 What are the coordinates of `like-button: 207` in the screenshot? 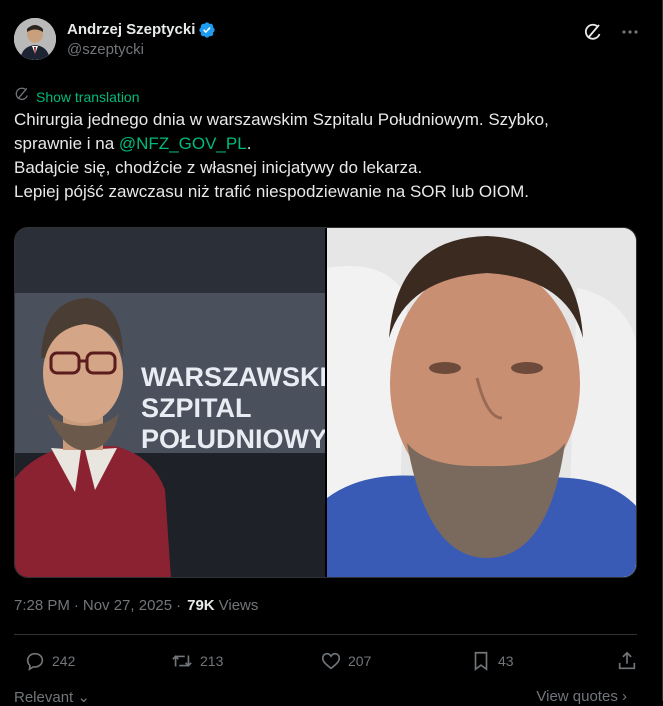 It's located at (342, 661).